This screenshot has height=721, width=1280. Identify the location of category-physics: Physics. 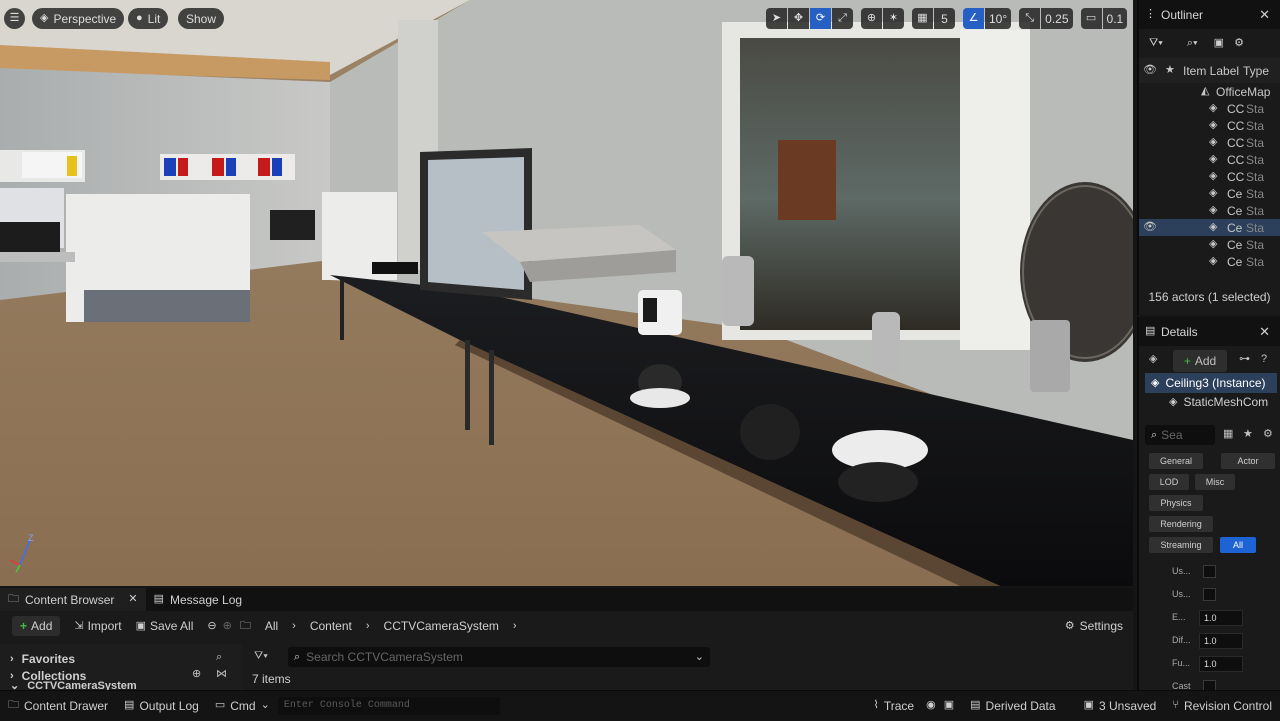
(1176, 503).